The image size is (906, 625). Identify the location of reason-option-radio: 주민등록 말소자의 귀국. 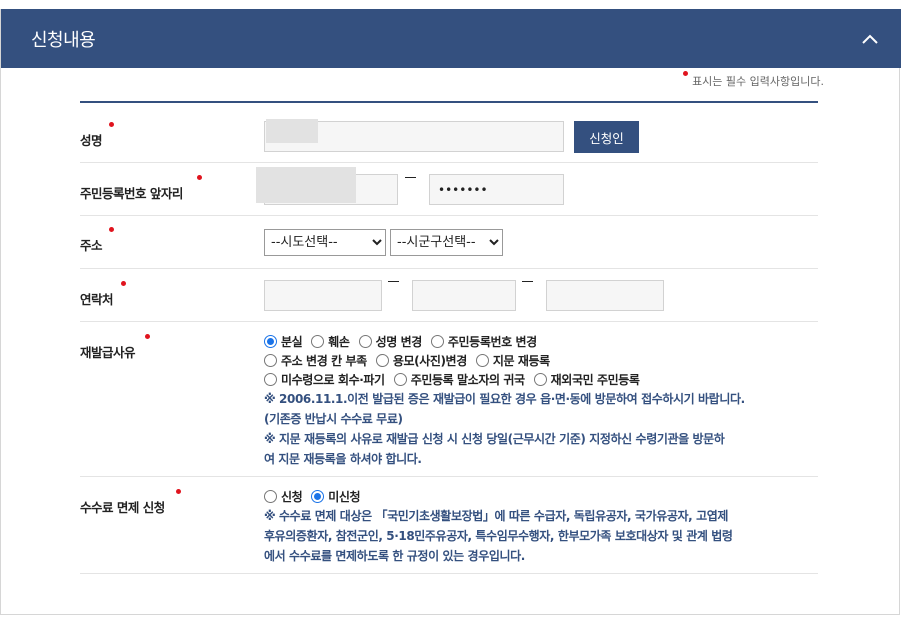
(459, 379).